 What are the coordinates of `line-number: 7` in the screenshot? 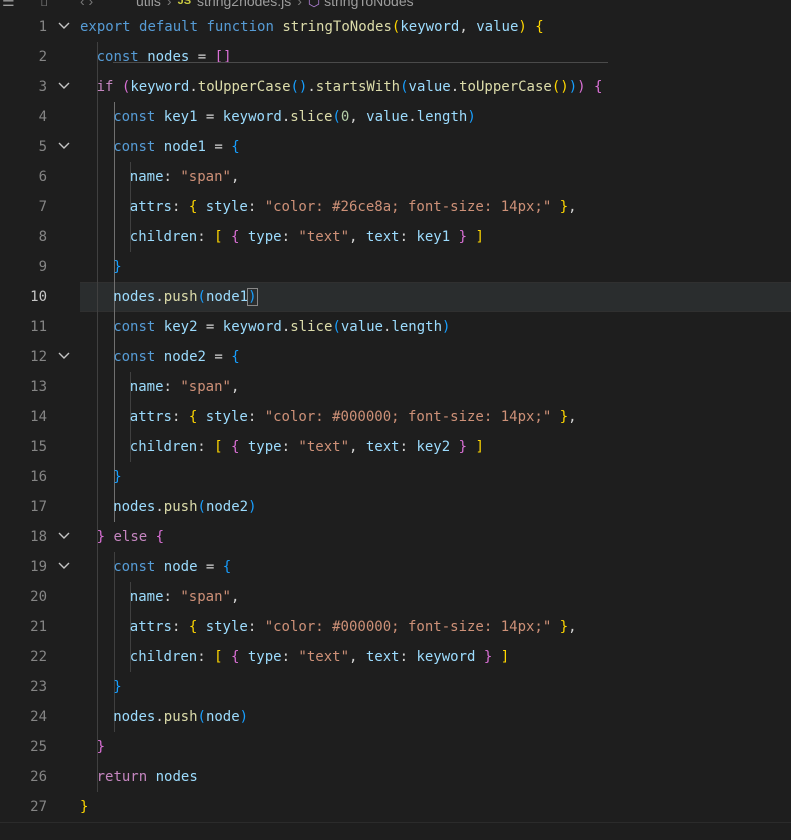 It's located at (23, 207).